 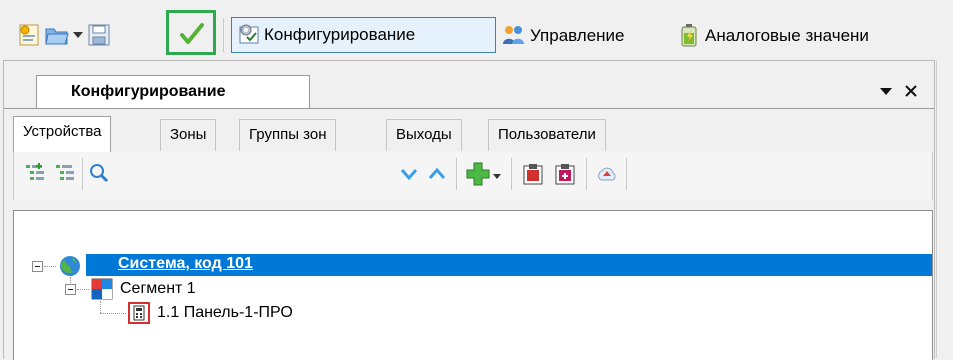 What do you see at coordinates (514, 35) in the screenshot?
I see `management-icon` at bounding box center [514, 35].